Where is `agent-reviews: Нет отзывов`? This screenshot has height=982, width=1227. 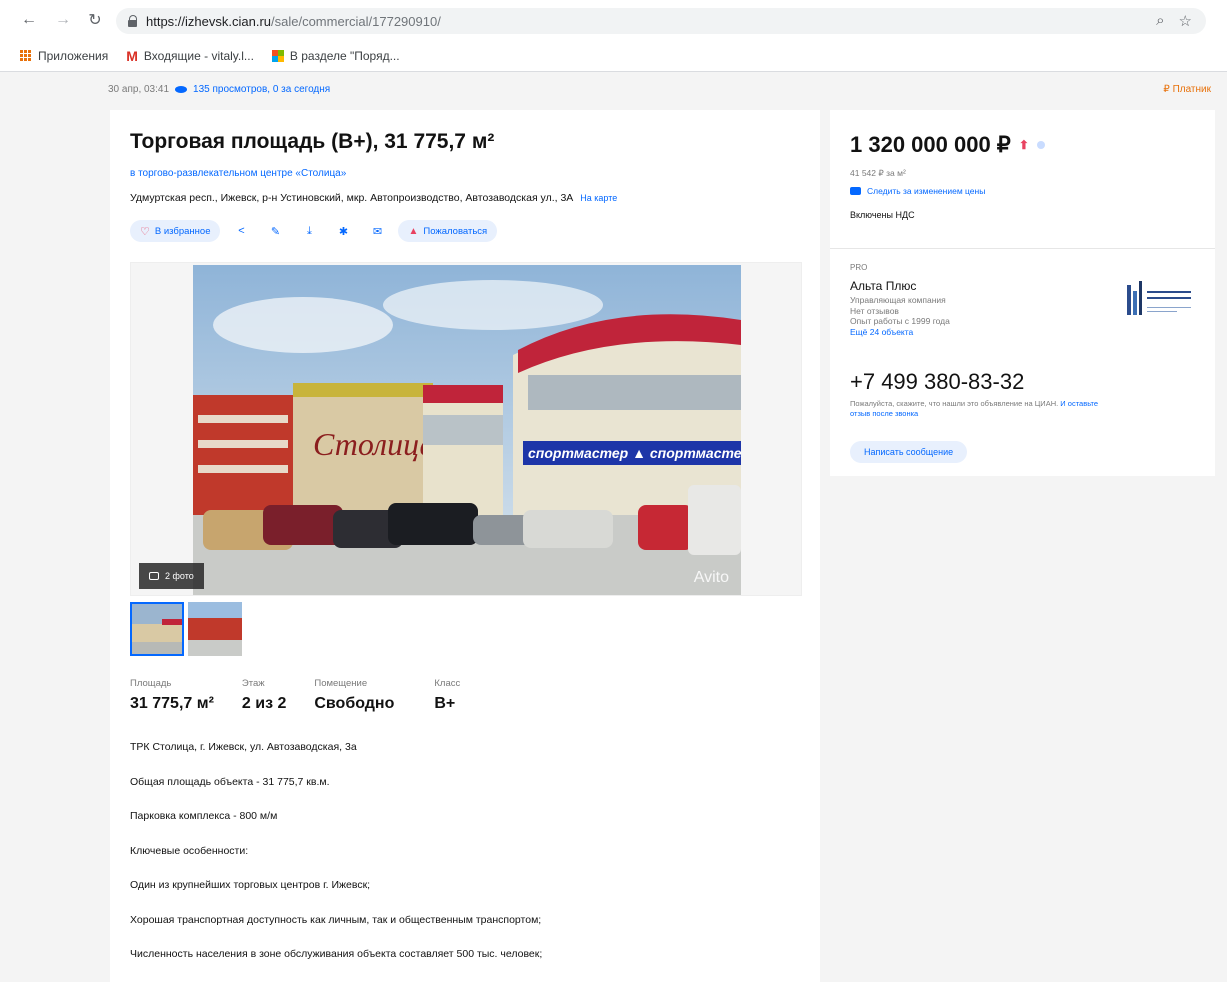 agent-reviews: Нет отзывов is located at coordinates (874, 310).